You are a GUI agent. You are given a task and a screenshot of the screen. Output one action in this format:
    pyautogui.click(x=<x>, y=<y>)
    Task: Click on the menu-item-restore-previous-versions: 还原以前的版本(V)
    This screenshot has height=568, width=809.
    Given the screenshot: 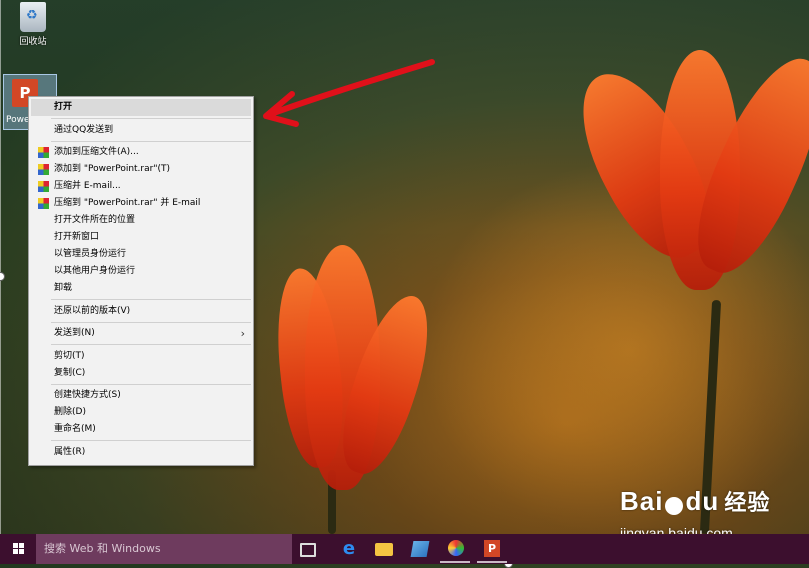 What is the action you would take?
    pyautogui.click(x=141, y=311)
    